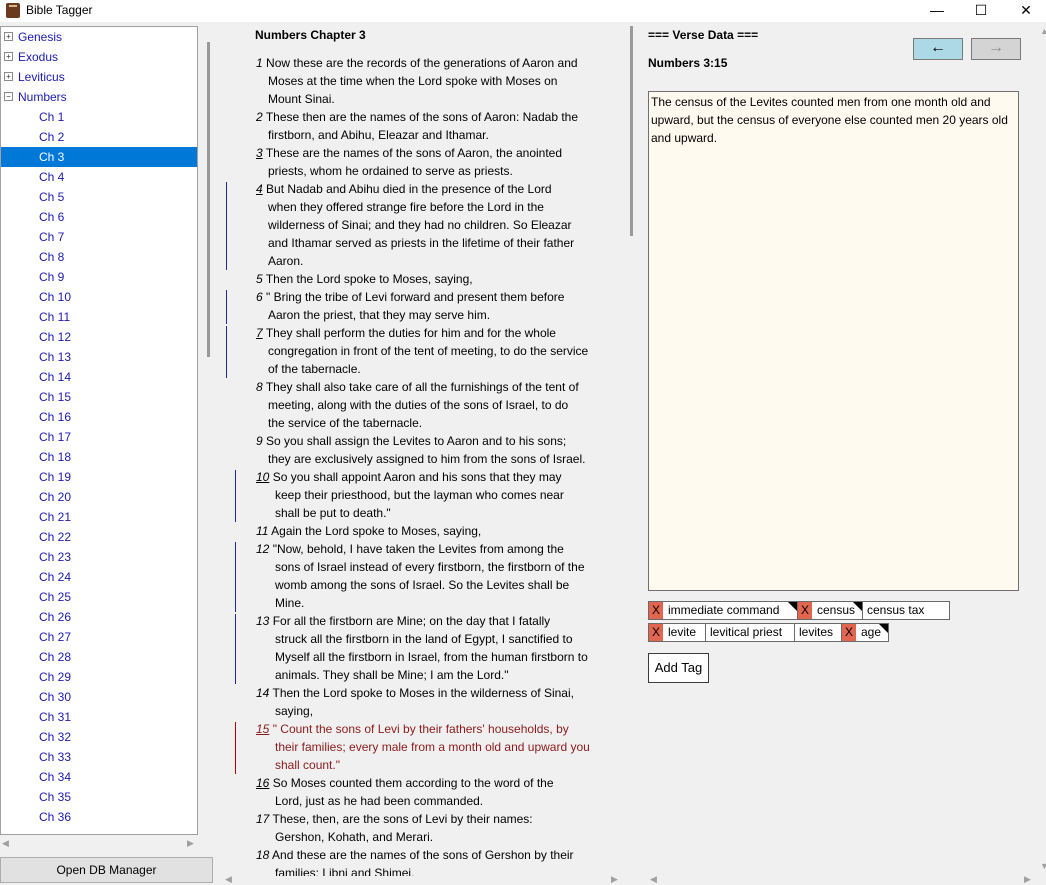 The width and height of the screenshot is (1046, 885). What do you see at coordinates (259, 387) in the screenshot?
I see `verse-number: 8` at bounding box center [259, 387].